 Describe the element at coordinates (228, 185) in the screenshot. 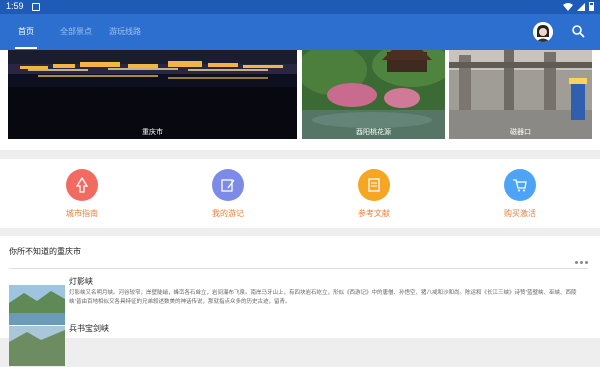

I see `travel-notes-icon` at that location.